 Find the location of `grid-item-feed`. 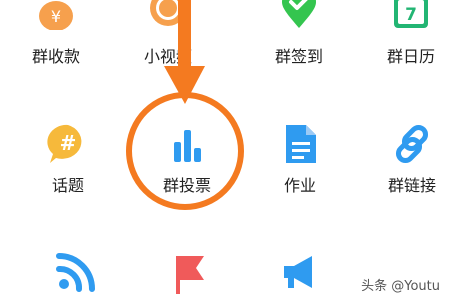

grid-item-feed is located at coordinates (76, 275).